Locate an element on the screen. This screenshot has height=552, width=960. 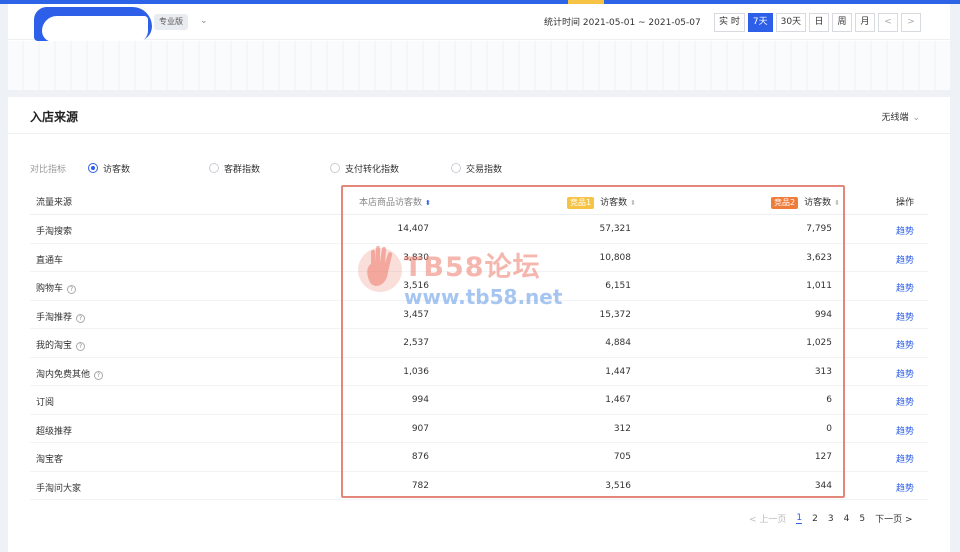
source-name: 直通车 is located at coordinates (50, 260).